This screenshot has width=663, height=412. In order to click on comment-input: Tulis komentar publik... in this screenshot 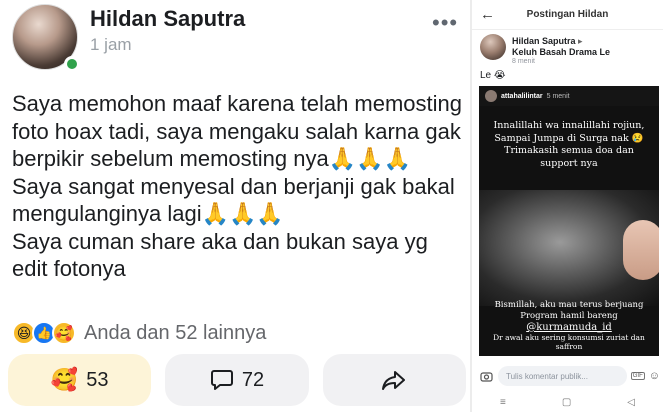, I will do `click(562, 376)`.